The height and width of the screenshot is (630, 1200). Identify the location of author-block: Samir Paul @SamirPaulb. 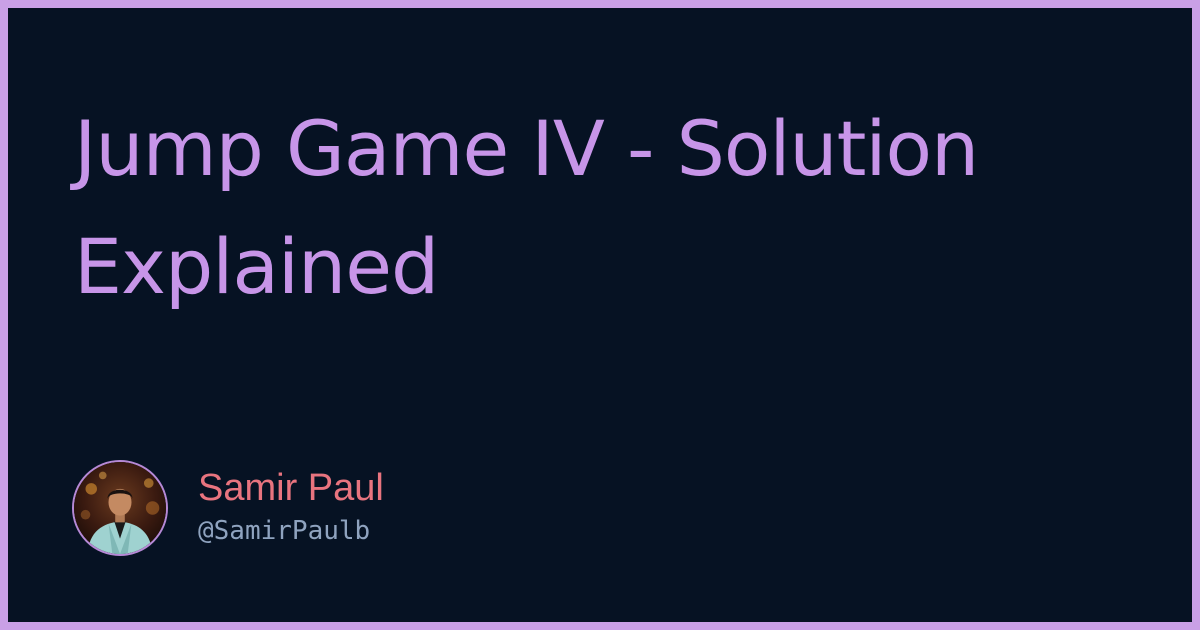
(228, 508).